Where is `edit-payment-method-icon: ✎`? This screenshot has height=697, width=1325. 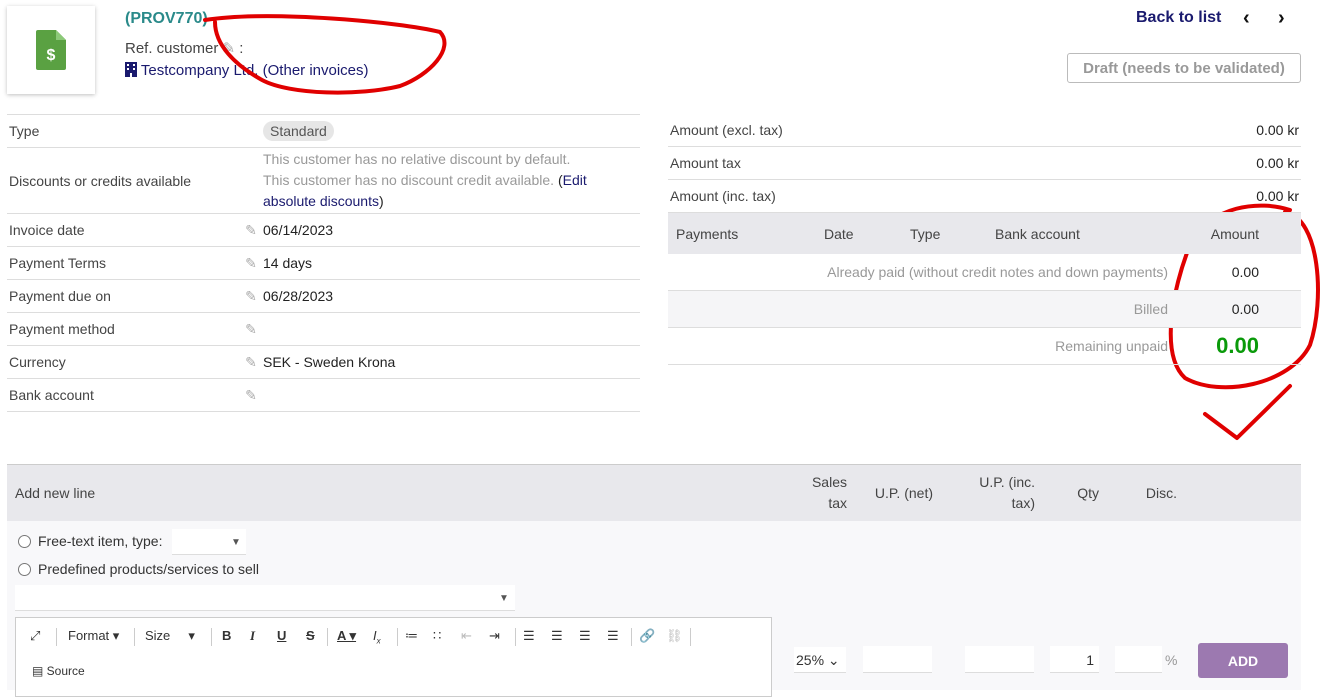
edit-payment-method-icon: ✎ is located at coordinates (251, 329).